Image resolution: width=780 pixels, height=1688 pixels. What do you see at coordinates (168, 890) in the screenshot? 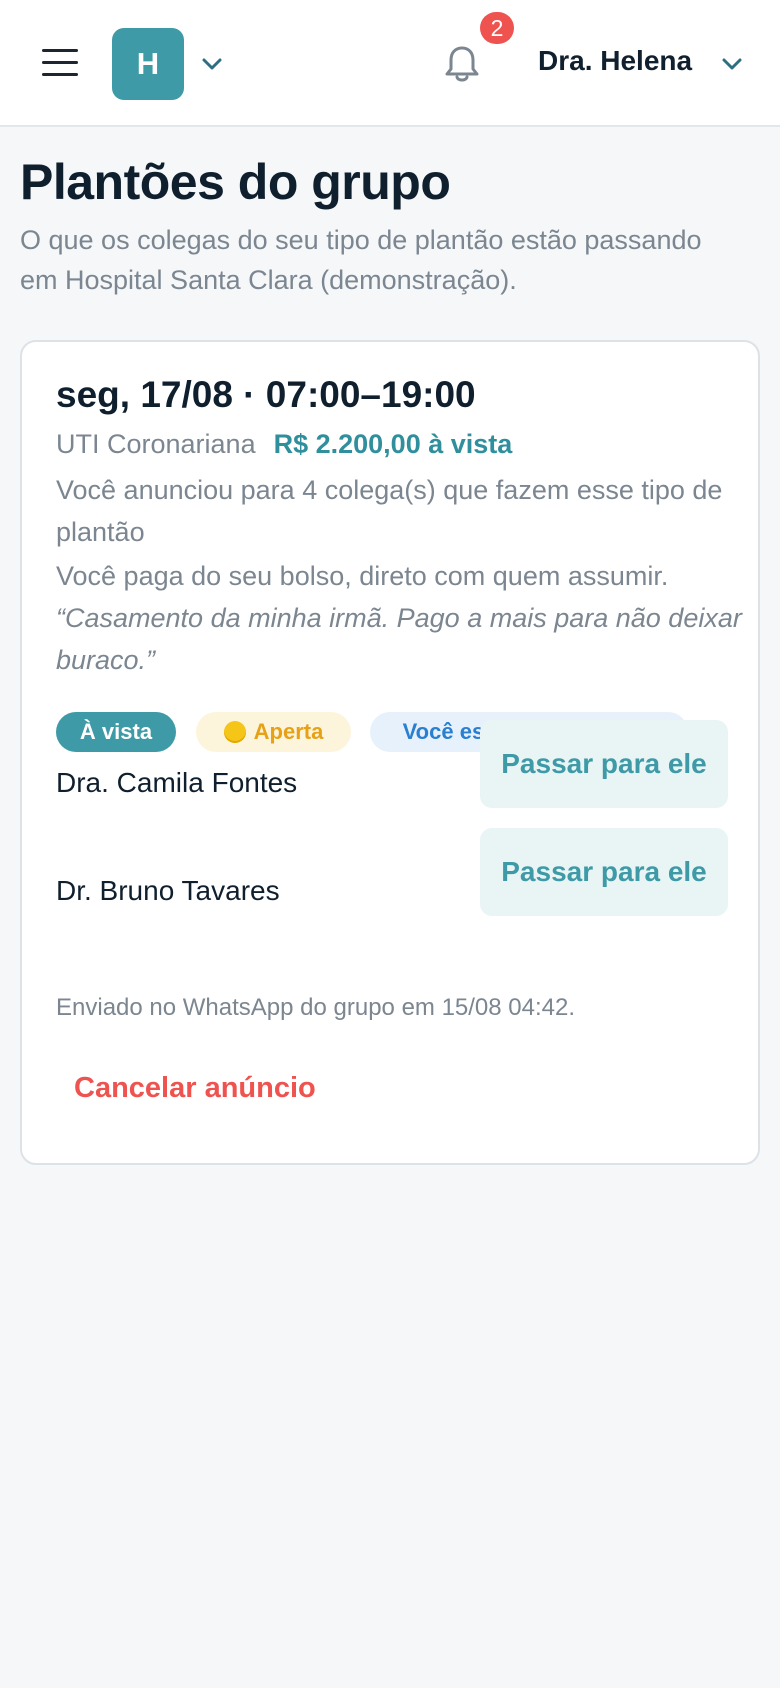
I see `candidate-name: Dr. Bruno Tavares` at bounding box center [168, 890].